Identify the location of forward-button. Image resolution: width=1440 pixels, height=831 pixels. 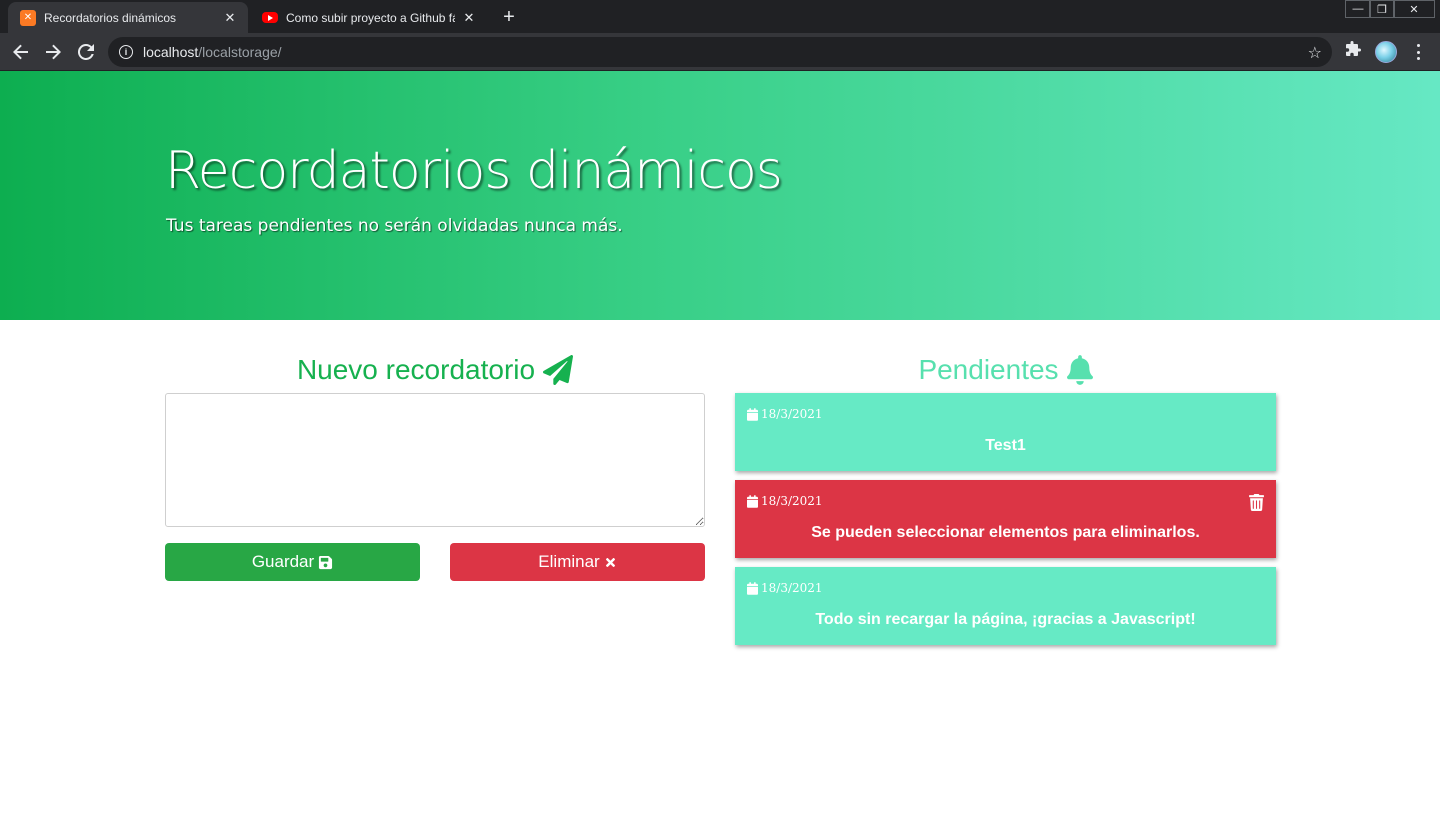
(53, 52).